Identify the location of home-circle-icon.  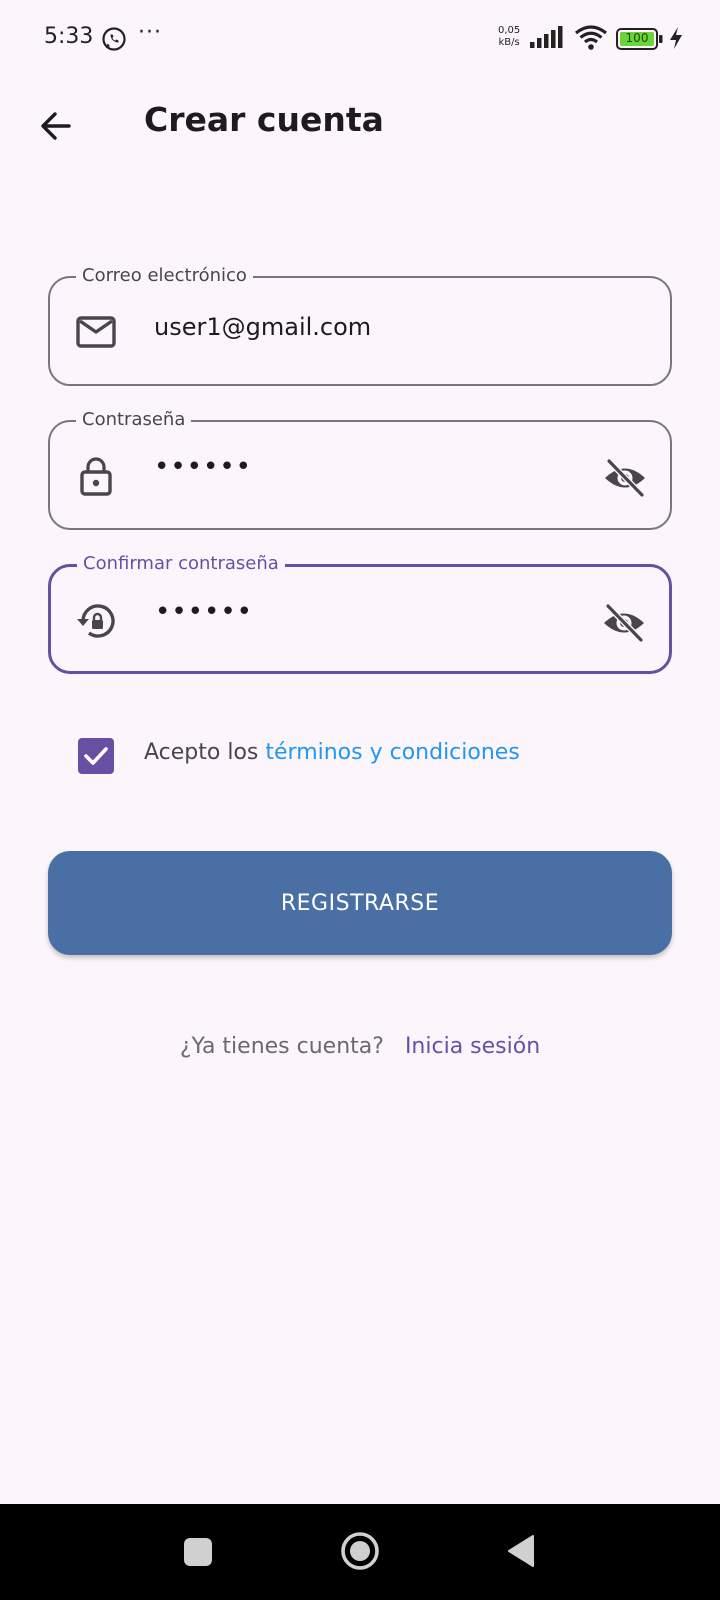
(360, 1551).